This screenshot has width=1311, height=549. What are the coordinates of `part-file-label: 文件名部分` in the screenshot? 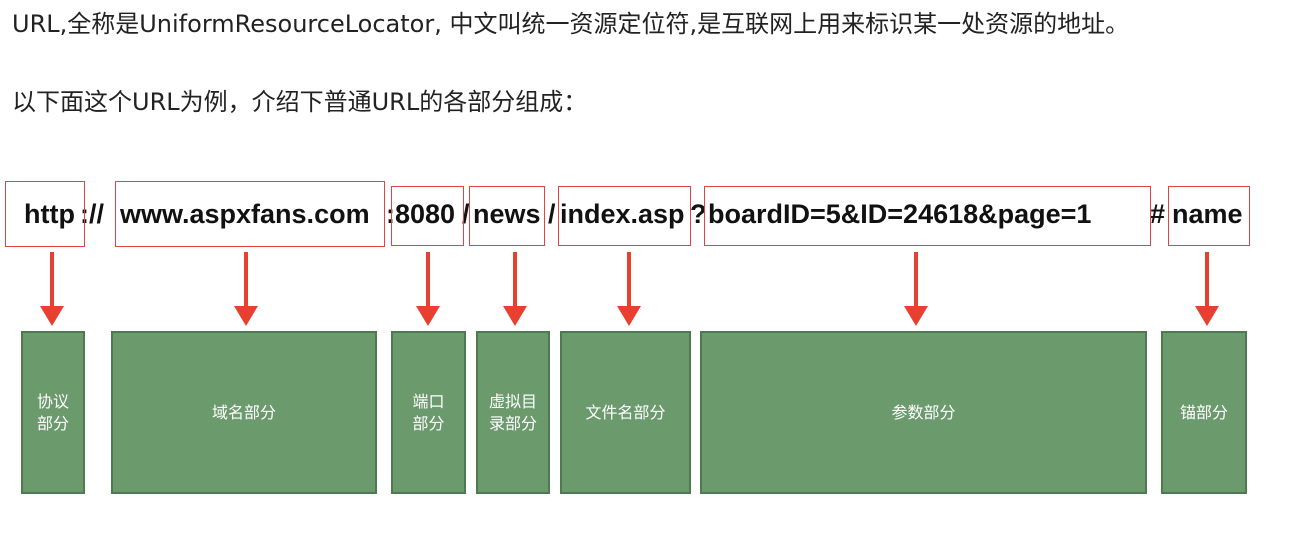 It's located at (625, 412).